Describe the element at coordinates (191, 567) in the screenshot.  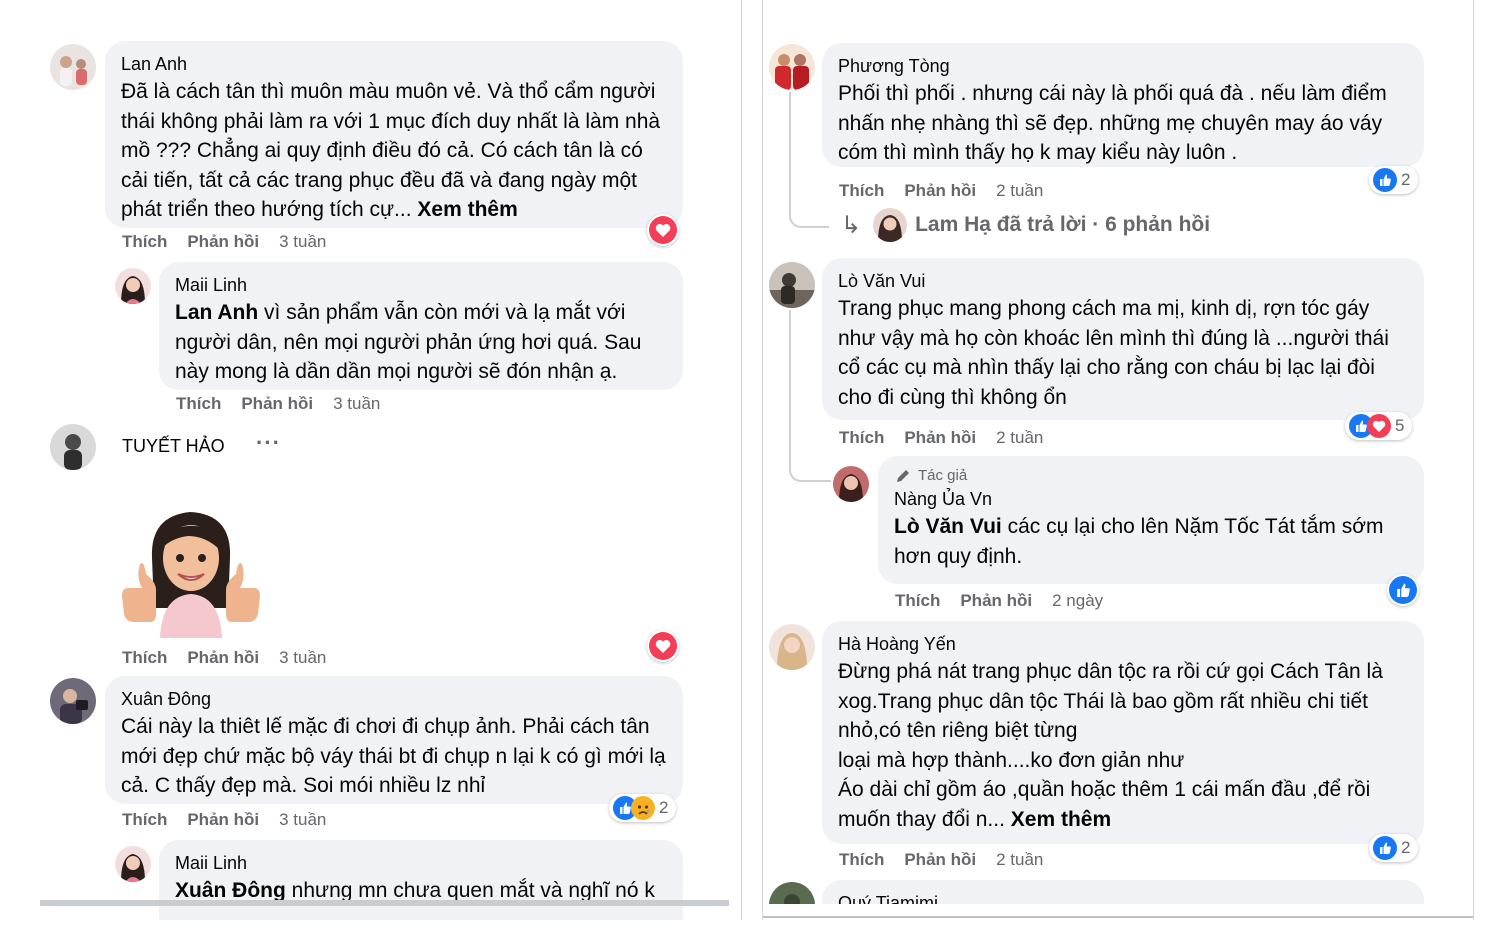
I see `thumbs-up-avatar-sticker` at that location.